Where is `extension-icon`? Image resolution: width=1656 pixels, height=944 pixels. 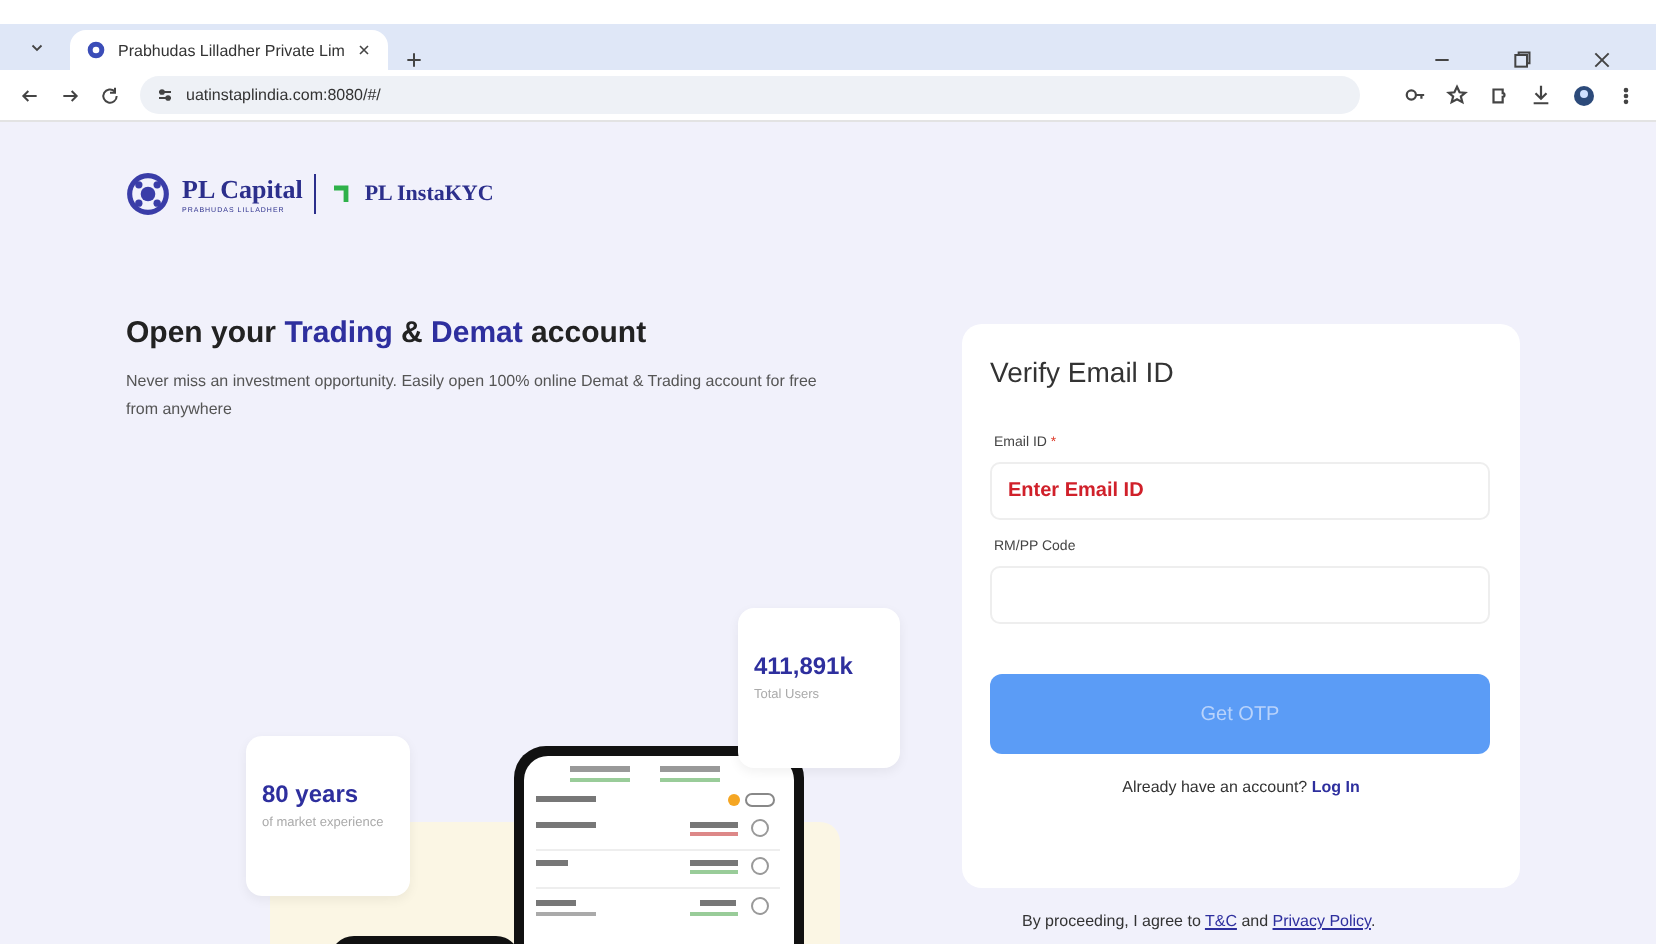
extension-icon is located at coordinates (1499, 95).